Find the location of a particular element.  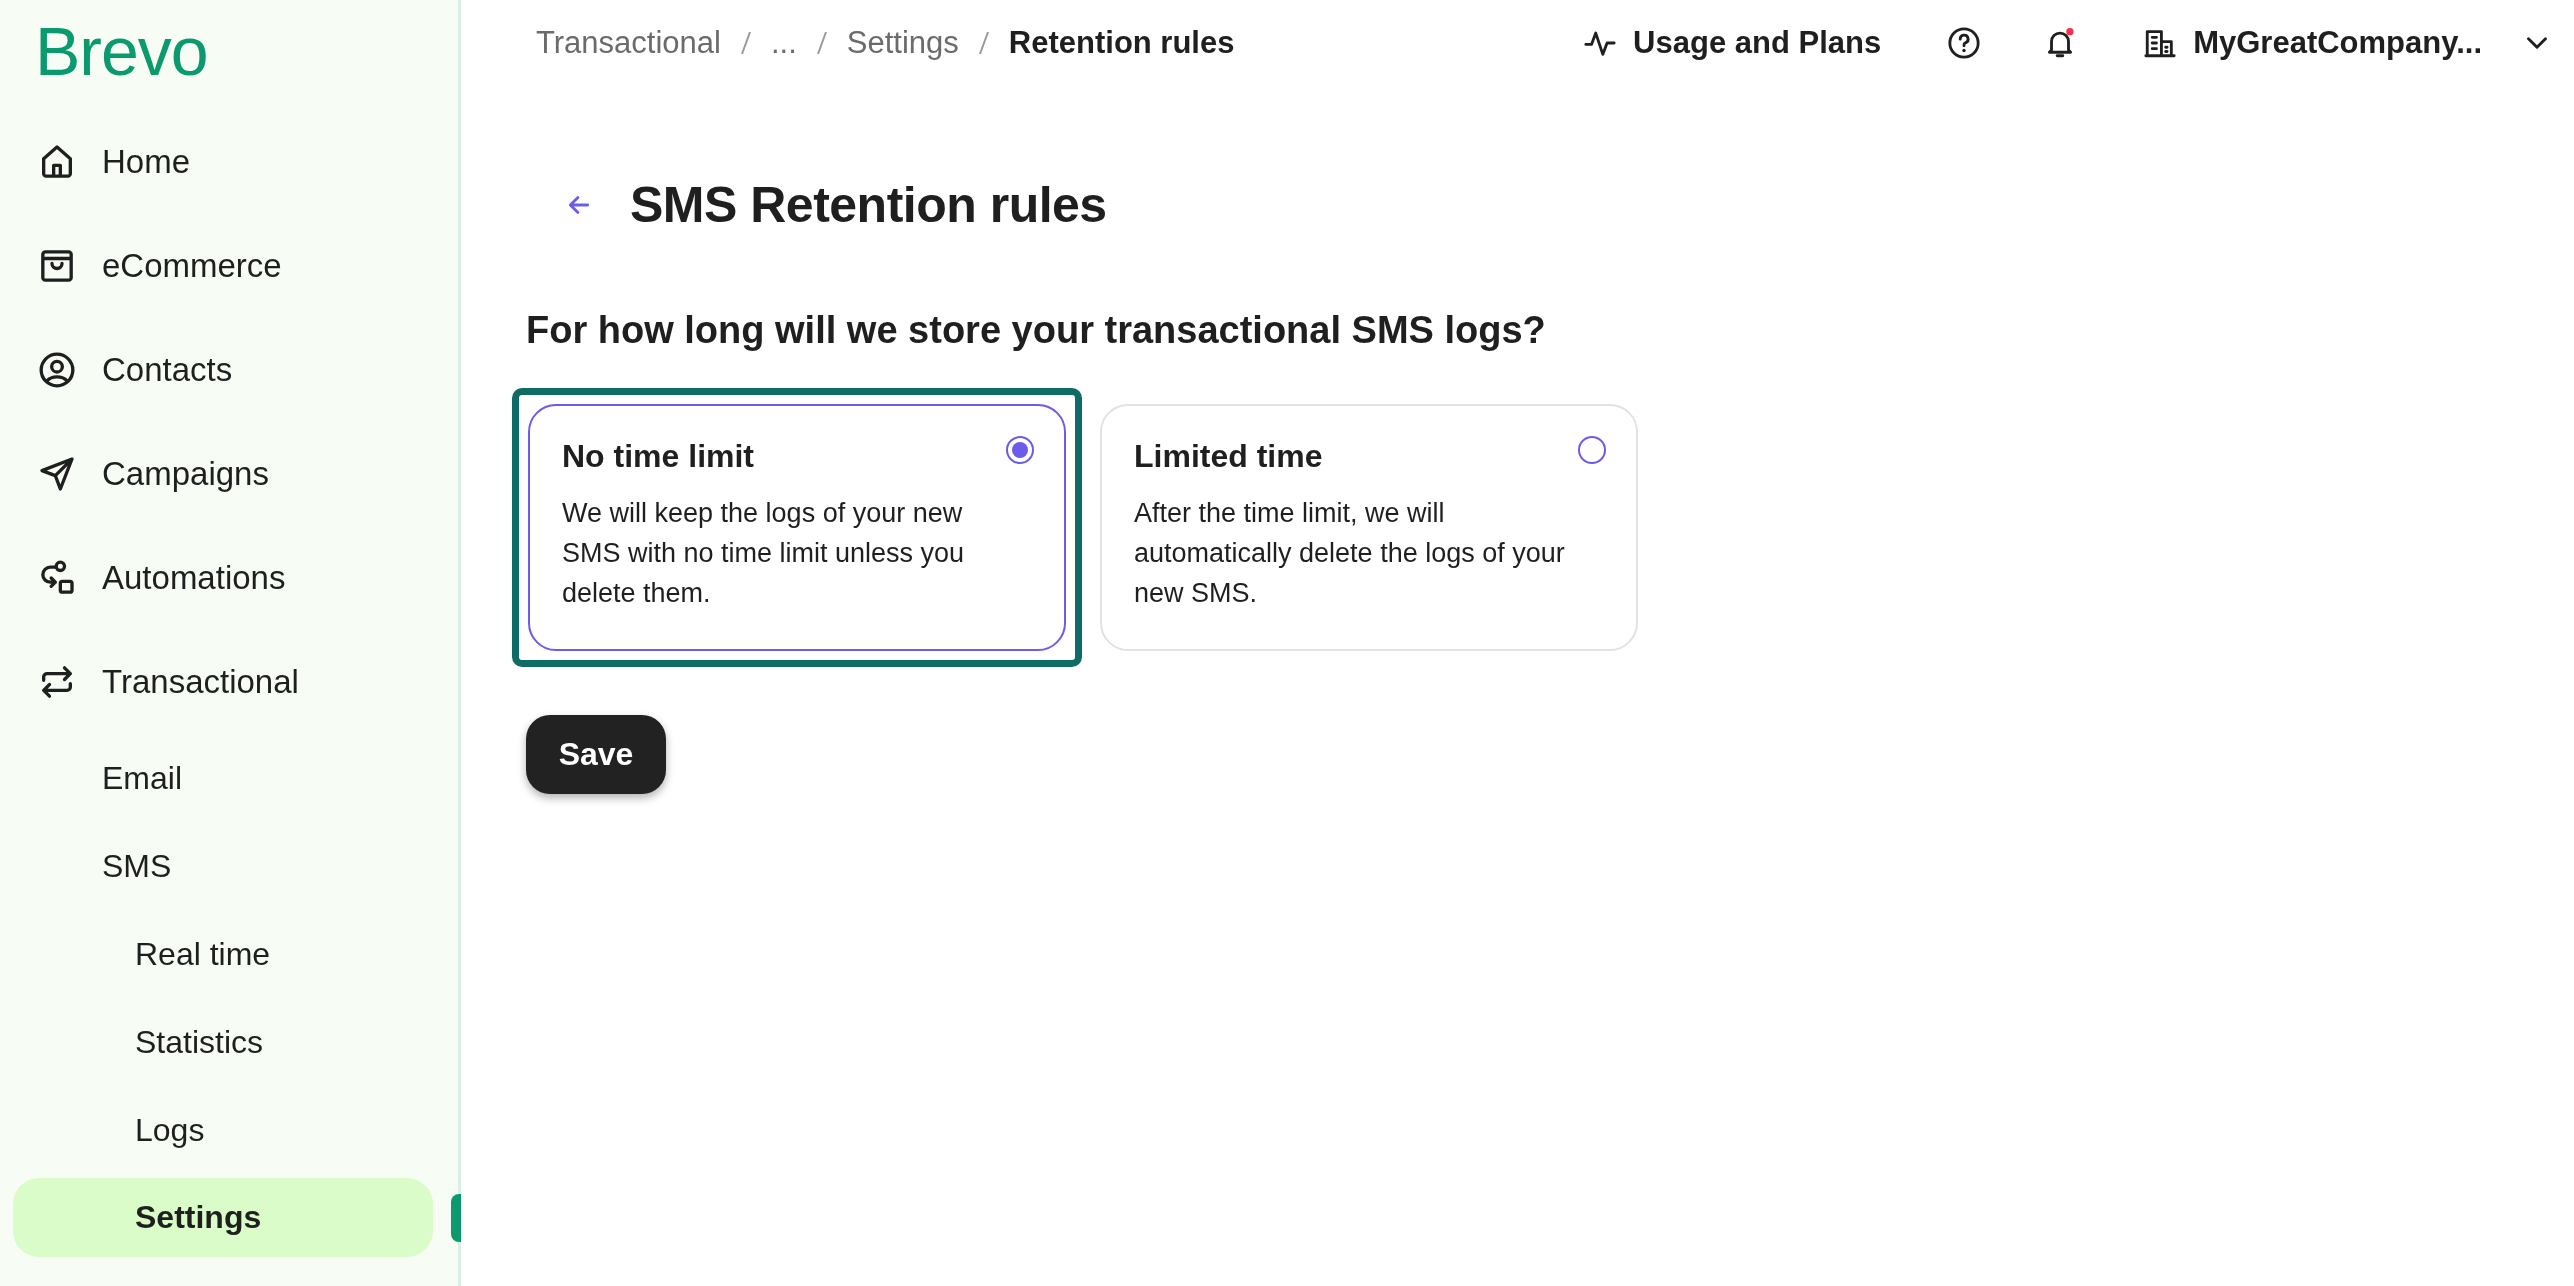

sidebar-item: Logs is located at coordinates (223, 1130).